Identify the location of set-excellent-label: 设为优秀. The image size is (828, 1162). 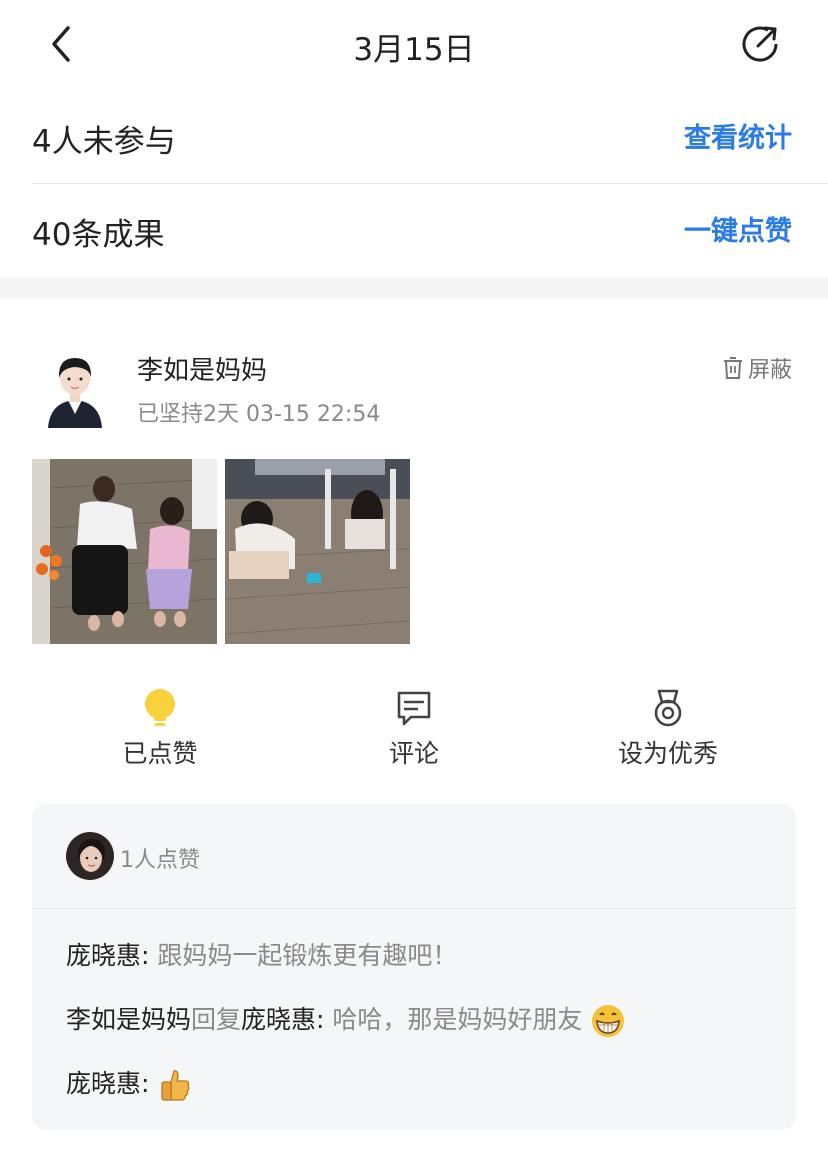
(667, 753).